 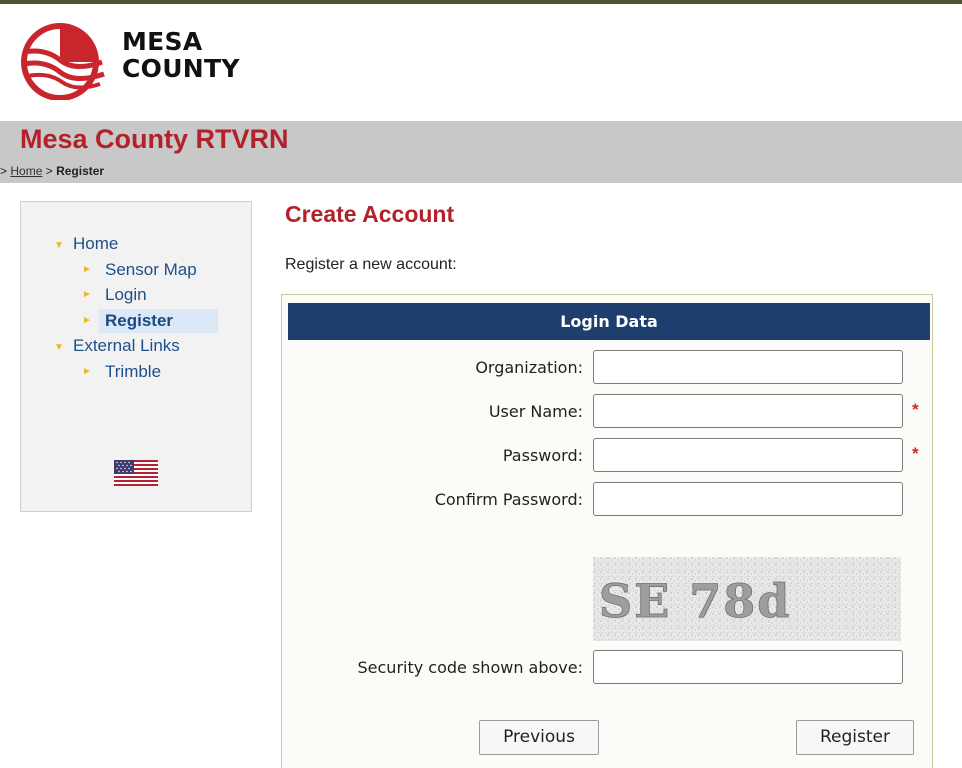 What do you see at coordinates (542, 455) in the screenshot?
I see `password-label: Password:` at bounding box center [542, 455].